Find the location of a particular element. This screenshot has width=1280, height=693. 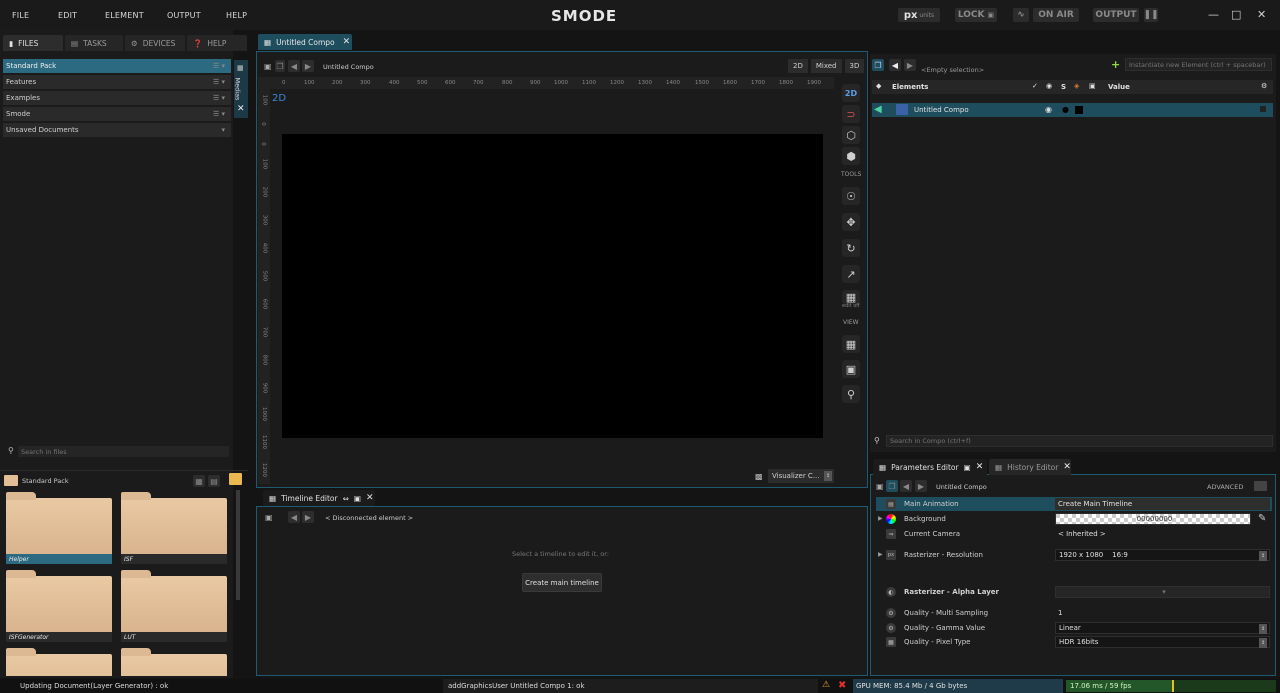

param-main-animation: ▤ Main Animation Create Main Timeline is located at coordinates (1074, 504).